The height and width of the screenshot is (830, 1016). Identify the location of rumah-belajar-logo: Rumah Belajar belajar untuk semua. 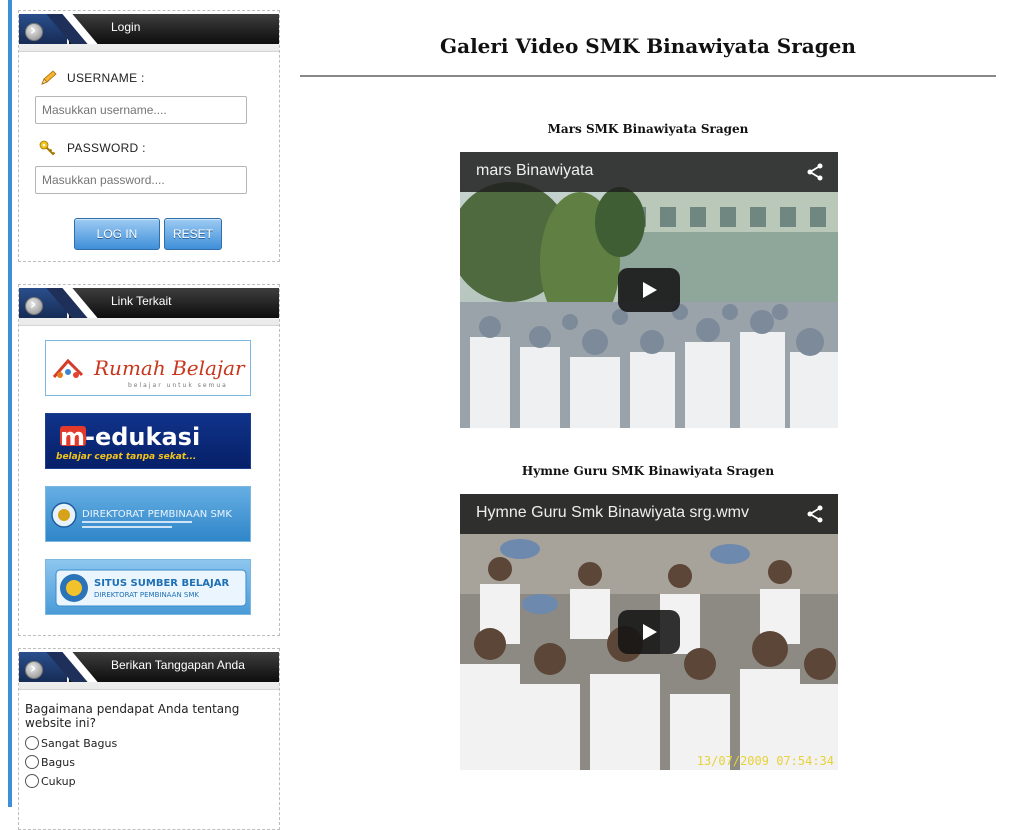
(149, 372).